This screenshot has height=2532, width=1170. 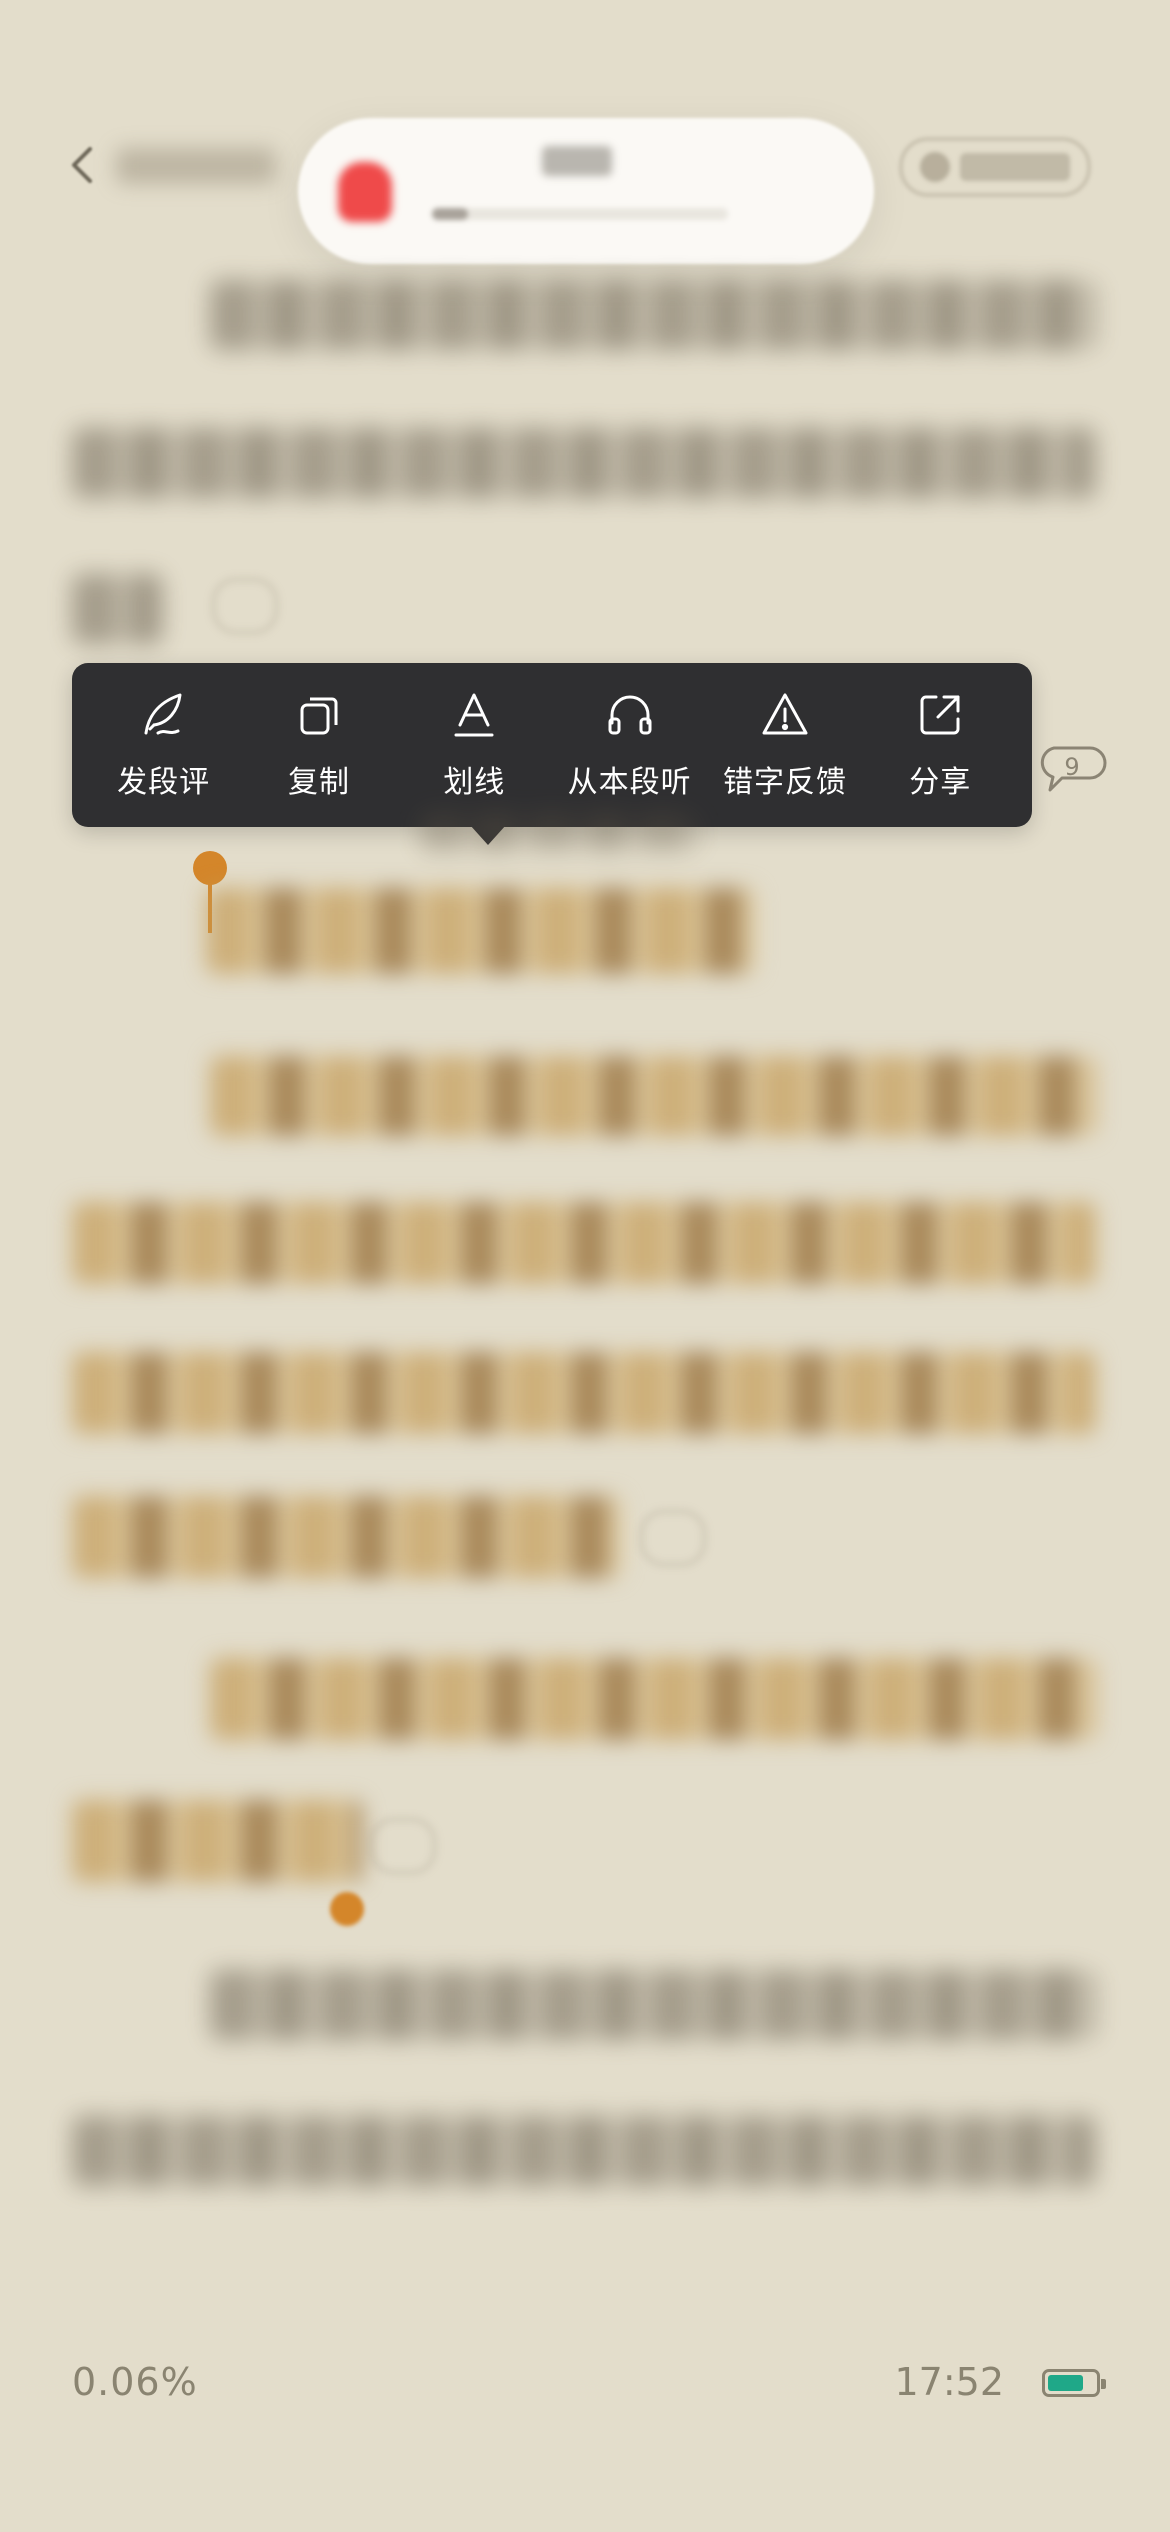 What do you see at coordinates (474, 782) in the screenshot?
I see `menu-label-underline: 划线` at bounding box center [474, 782].